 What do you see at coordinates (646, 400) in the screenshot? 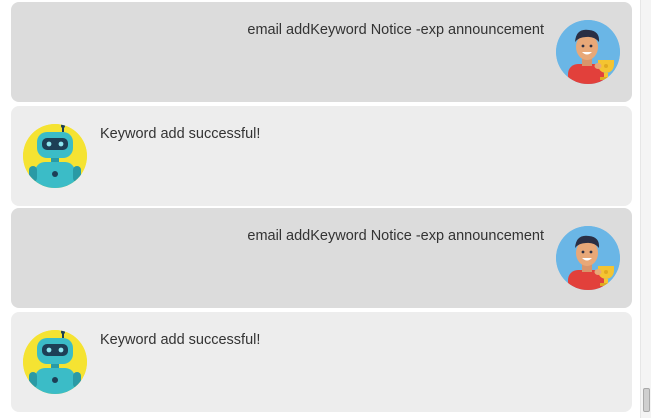
I see `scrollbar-thumb` at bounding box center [646, 400].